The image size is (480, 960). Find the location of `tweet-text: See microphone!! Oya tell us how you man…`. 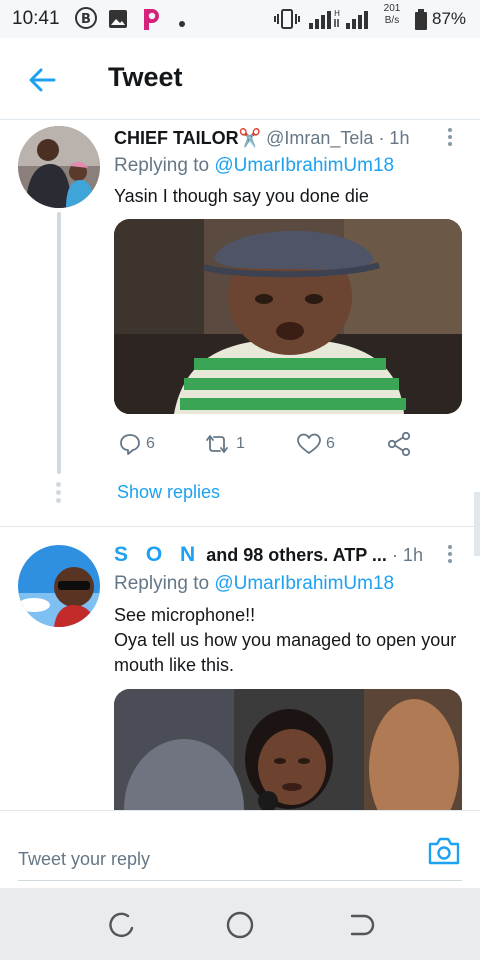

tweet-text: See microphone!! Oya tell us how you man… is located at coordinates (289, 640).